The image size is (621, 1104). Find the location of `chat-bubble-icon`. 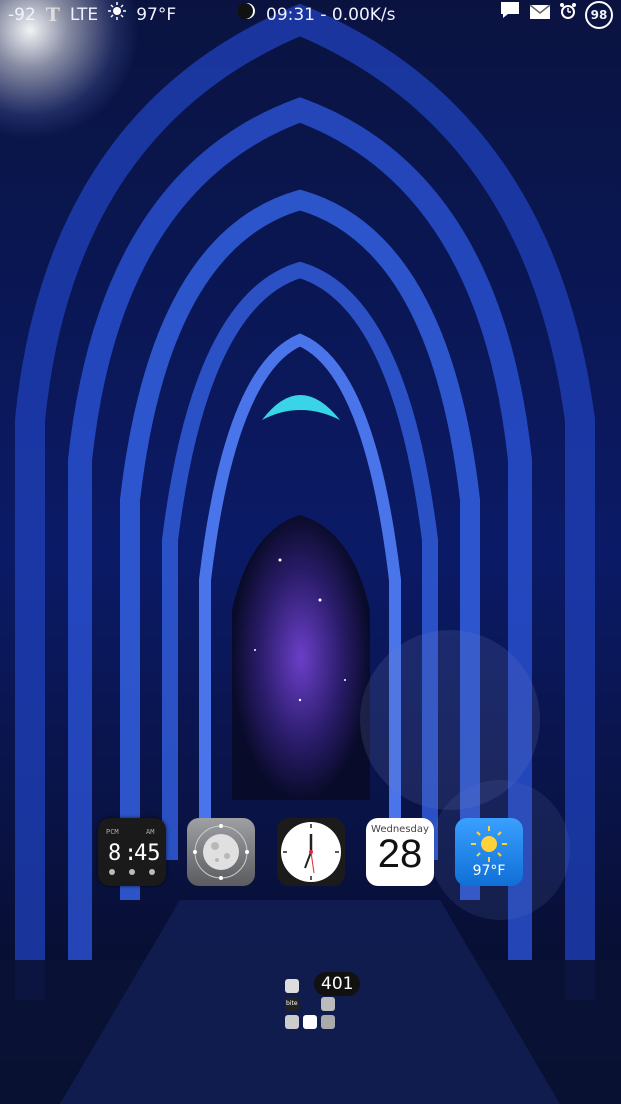

chat-bubble-icon is located at coordinates (510, 15).